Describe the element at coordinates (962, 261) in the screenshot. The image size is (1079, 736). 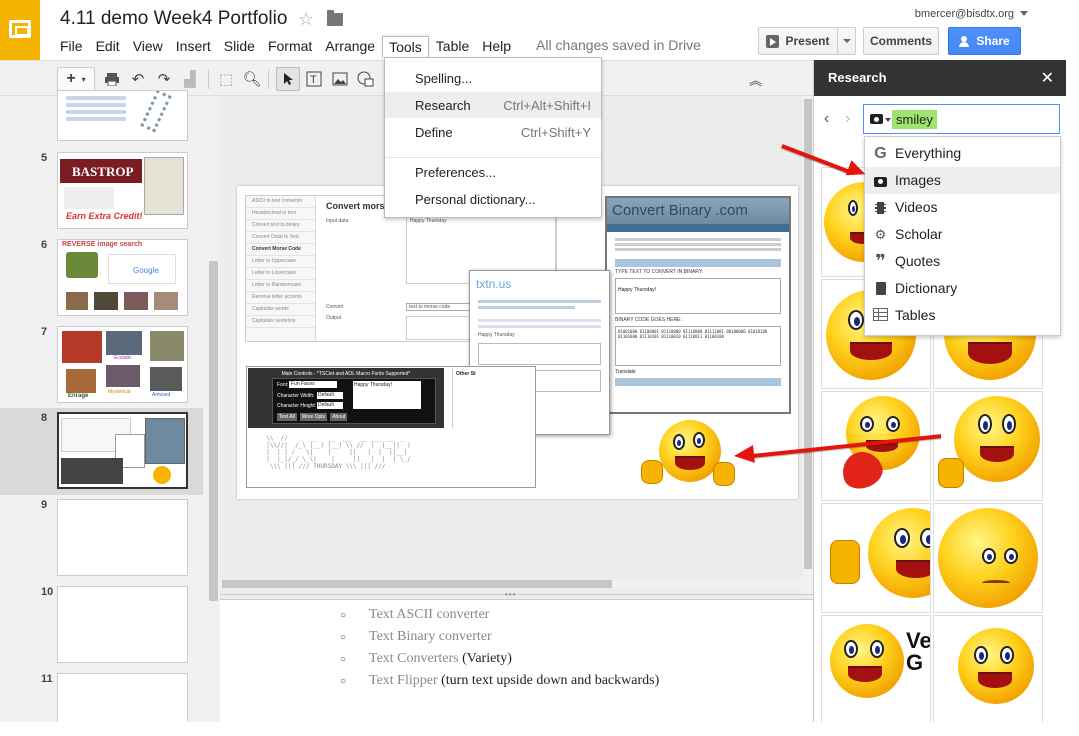
I see `type-quotes: ❞ Quotes` at that location.